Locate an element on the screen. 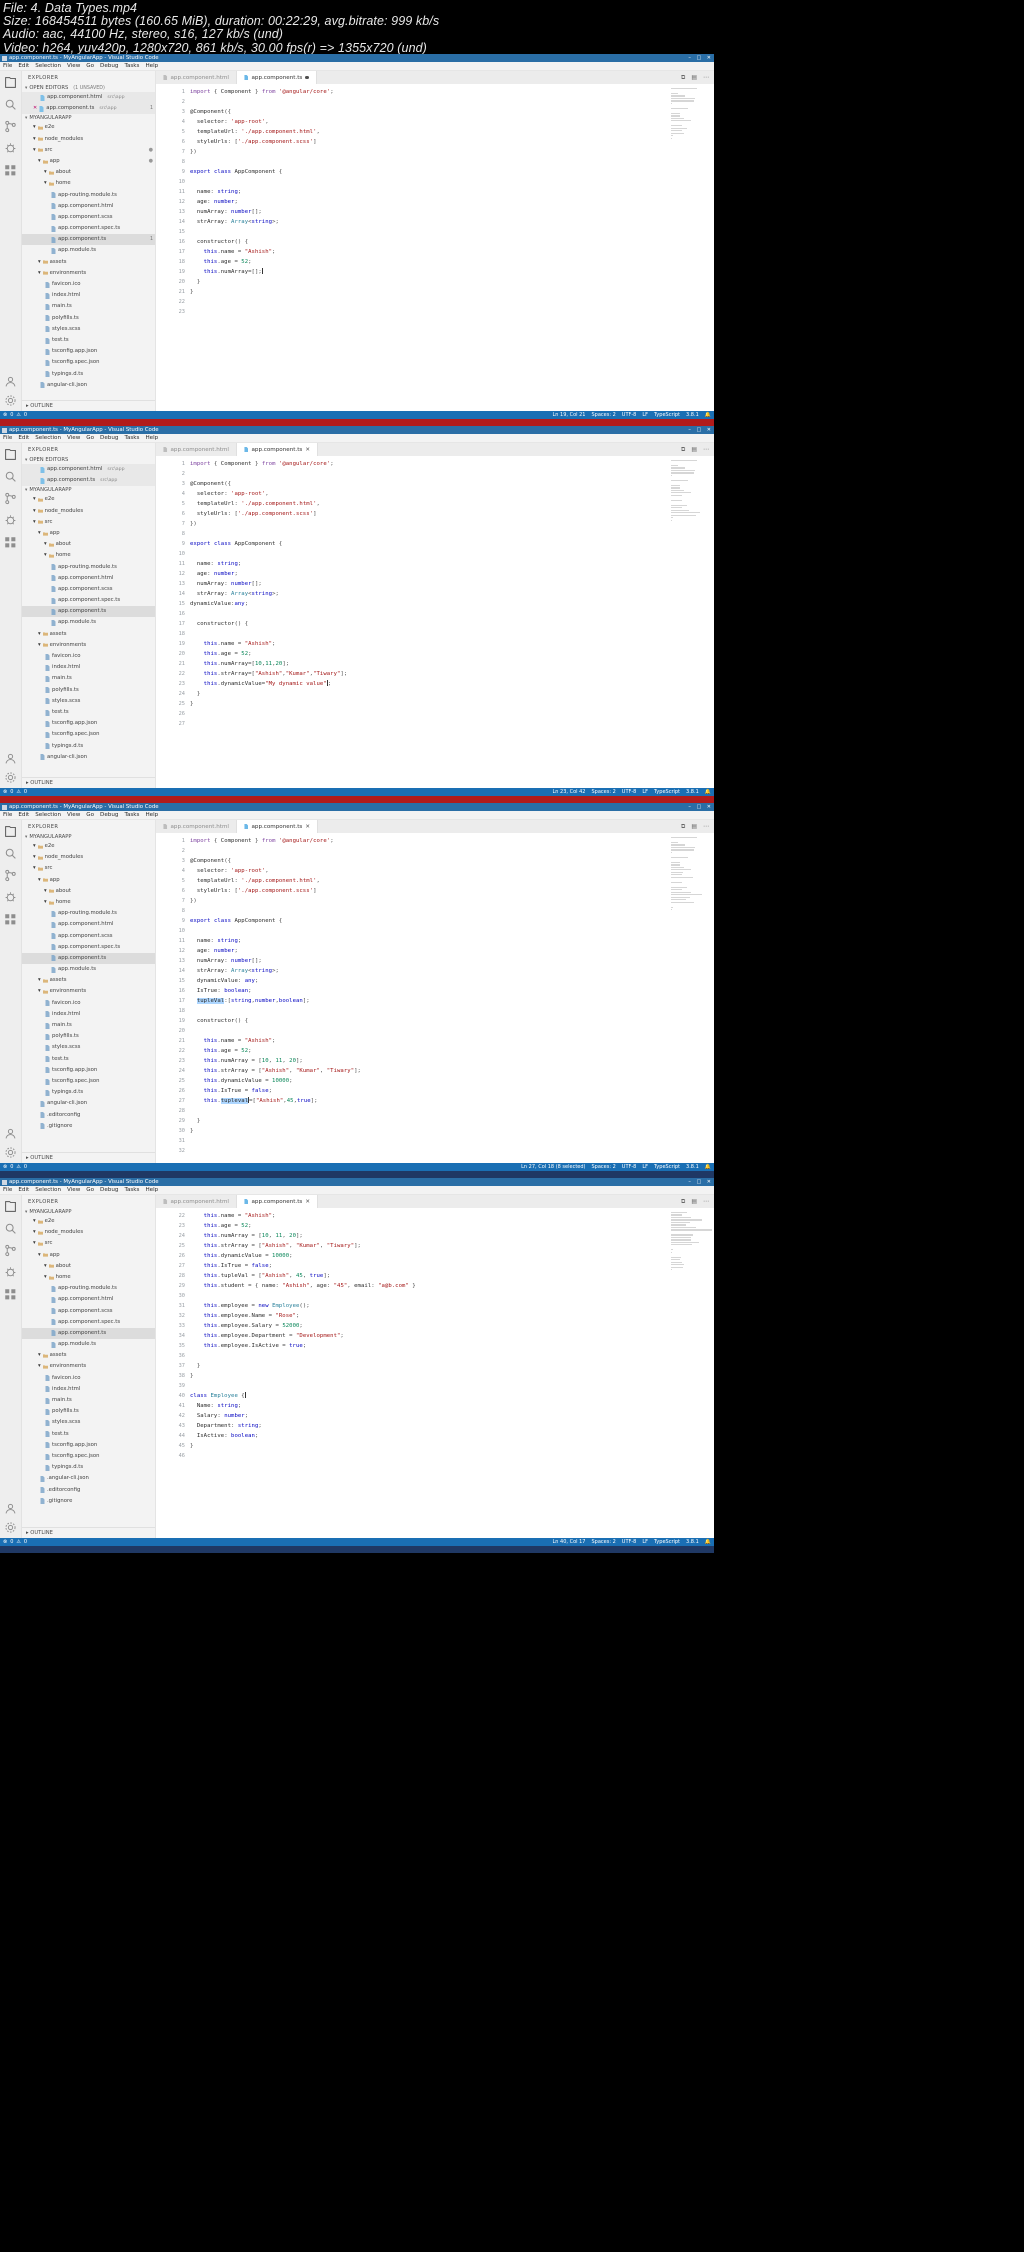  tab-app-component-html: app.component.html is located at coordinates (196, 77).